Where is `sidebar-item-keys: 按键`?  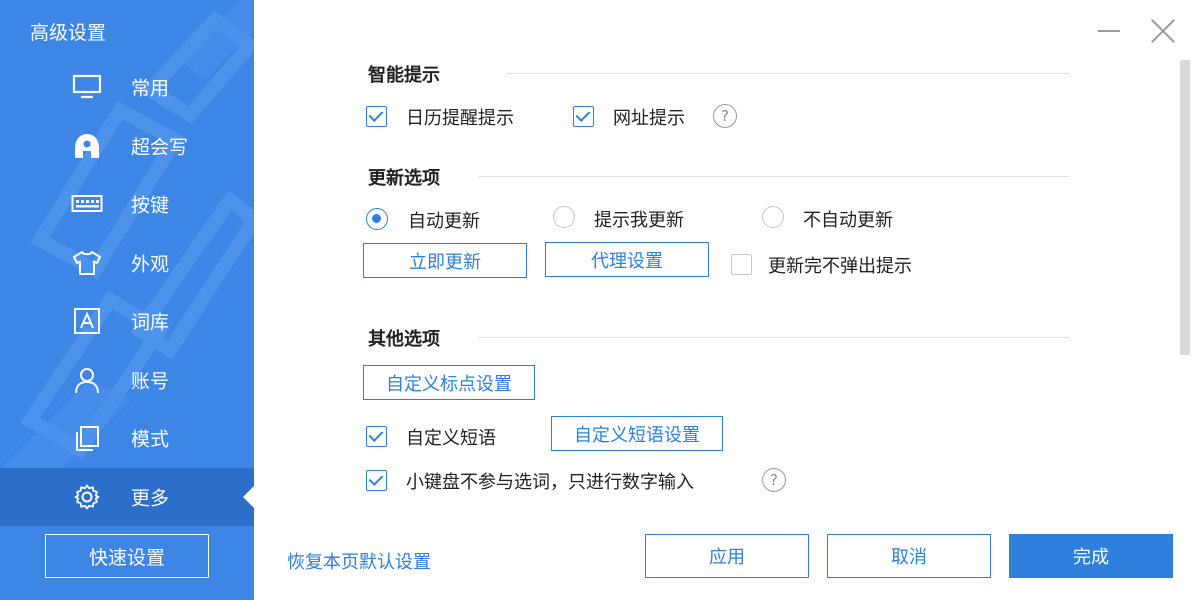
sidebar-item-keys: 按键 is located at coordinates (127, 204).